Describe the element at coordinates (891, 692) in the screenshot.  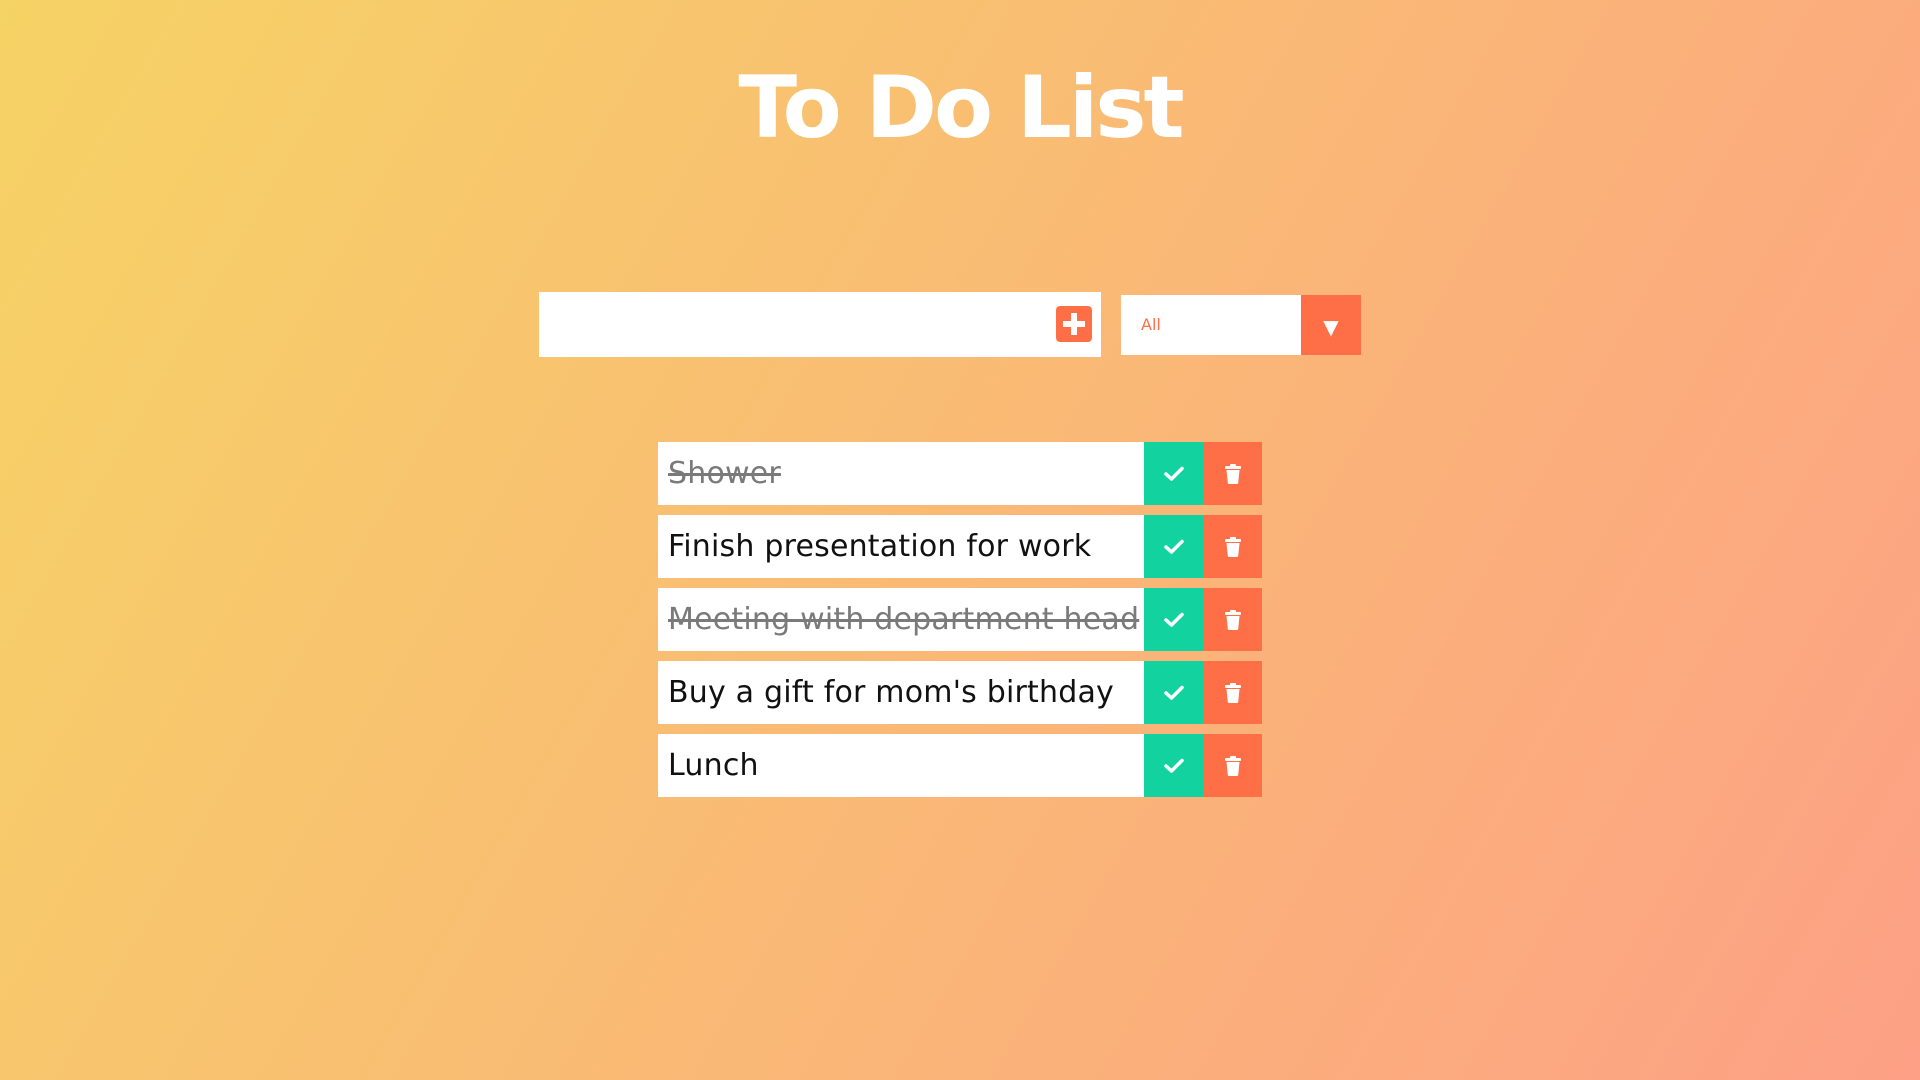
I see `todo-text: Buy a gift for mom's birthday` at that location.